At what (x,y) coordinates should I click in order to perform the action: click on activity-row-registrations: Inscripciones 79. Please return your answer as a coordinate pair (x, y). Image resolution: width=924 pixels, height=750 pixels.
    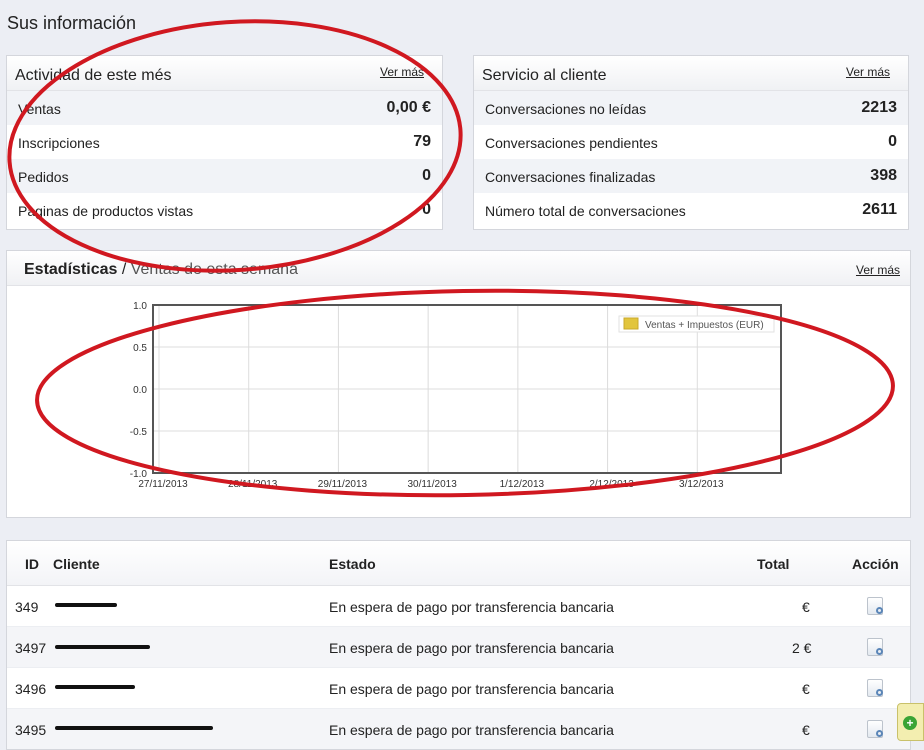
    Looking at the image, I should click on (224, 142).